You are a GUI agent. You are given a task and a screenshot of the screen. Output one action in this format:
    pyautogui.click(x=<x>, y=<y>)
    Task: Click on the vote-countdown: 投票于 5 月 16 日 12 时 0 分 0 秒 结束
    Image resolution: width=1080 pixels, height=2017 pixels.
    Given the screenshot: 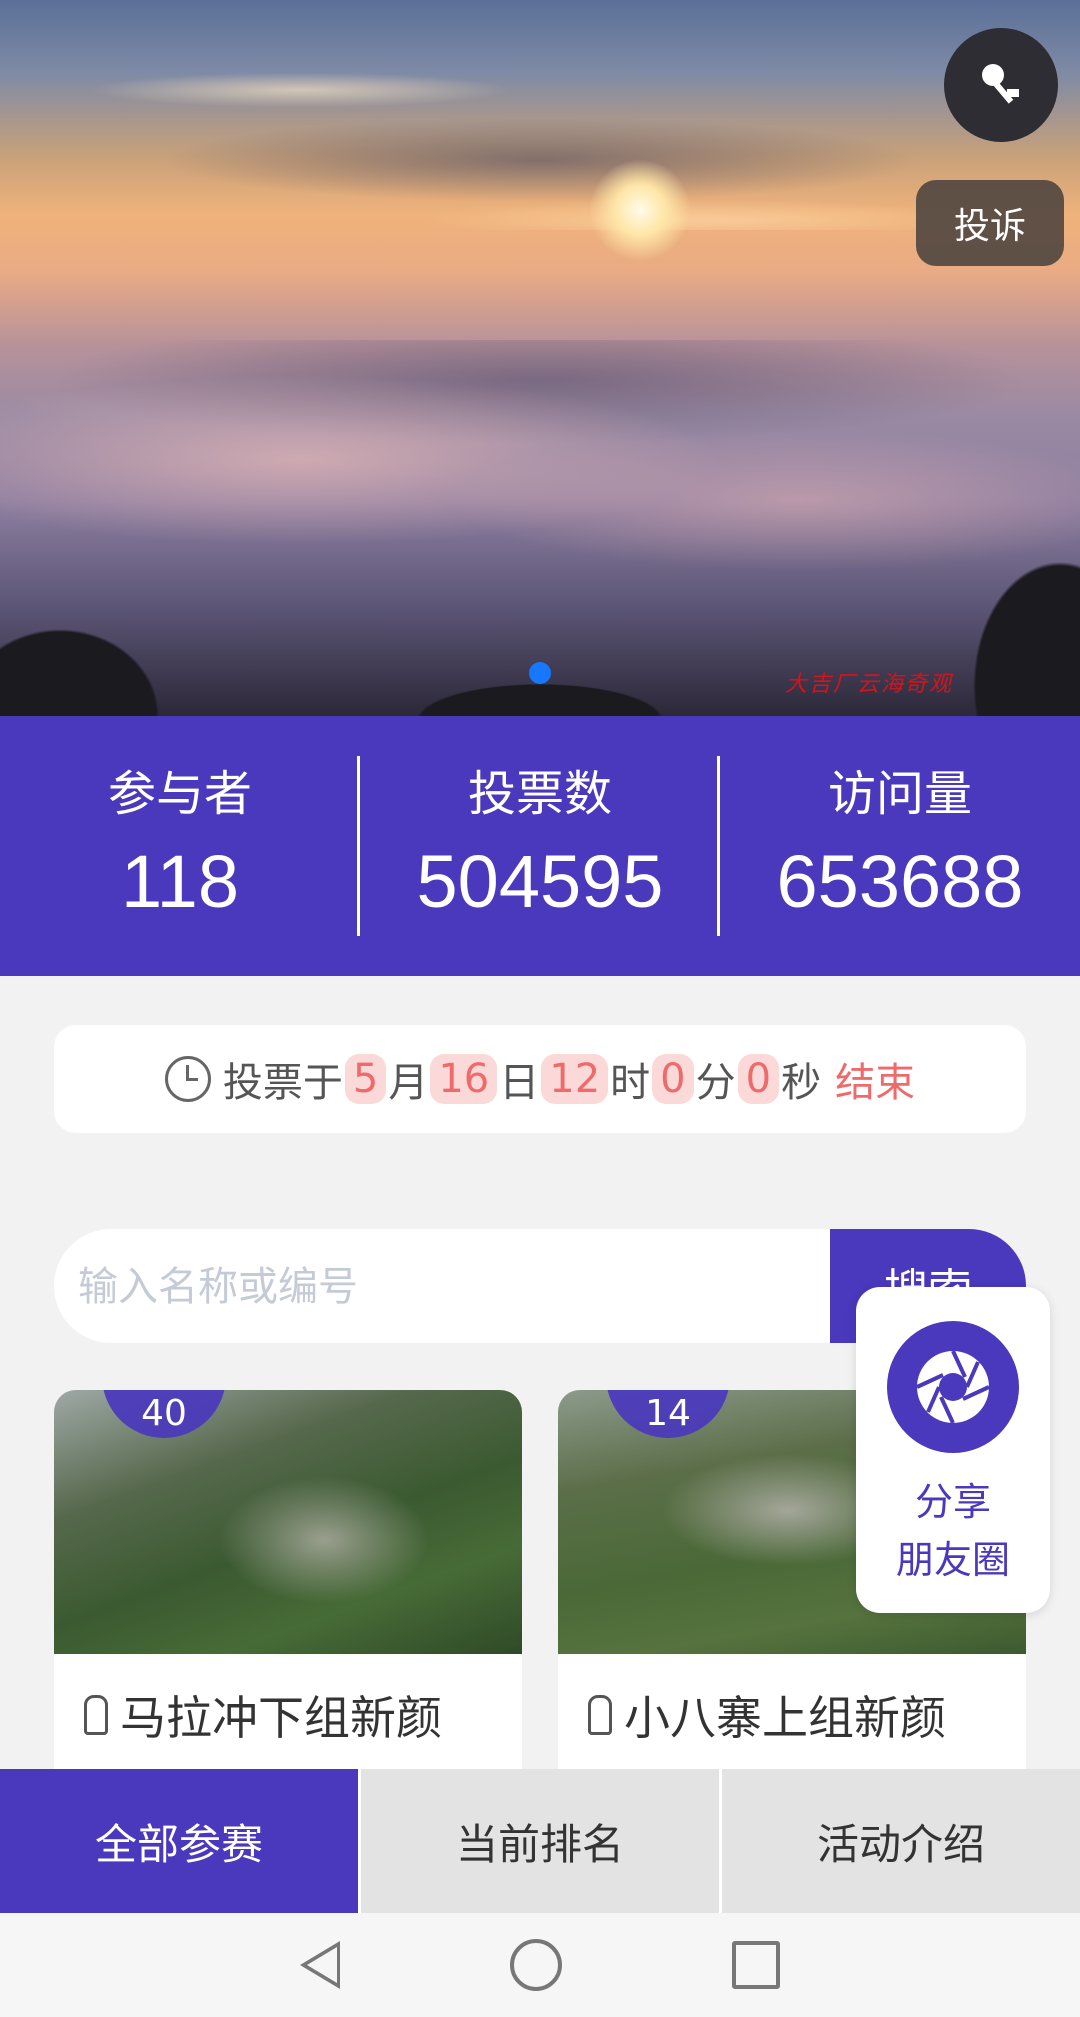 What is the action you would take?
    pyautogui.click(x=540, y=1079)
    